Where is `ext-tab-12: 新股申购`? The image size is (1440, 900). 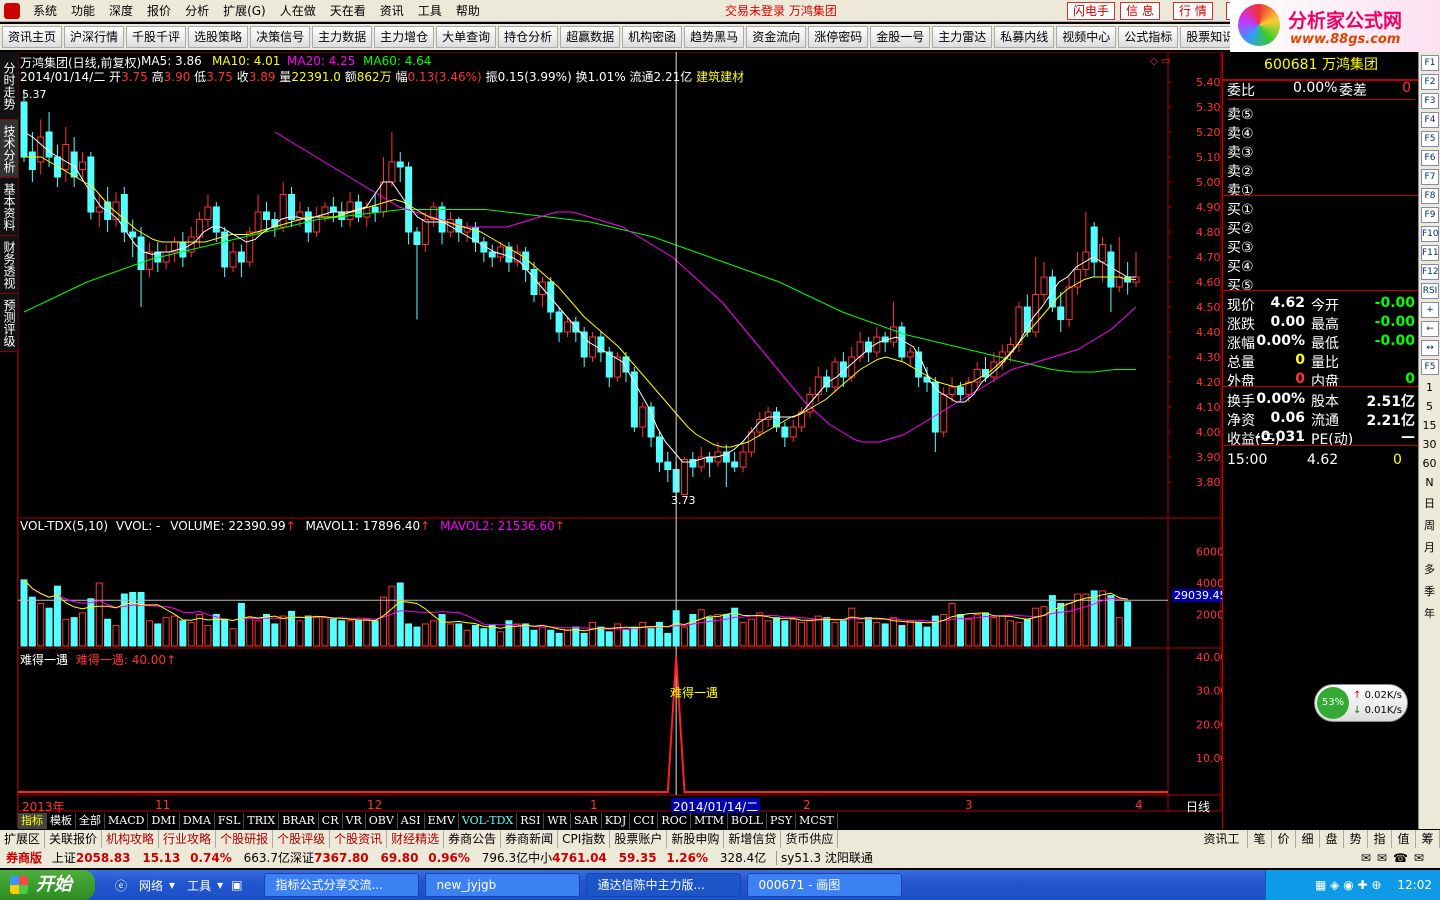
ext-tab-12: 新股申购 is located at coordinates (696, 839).